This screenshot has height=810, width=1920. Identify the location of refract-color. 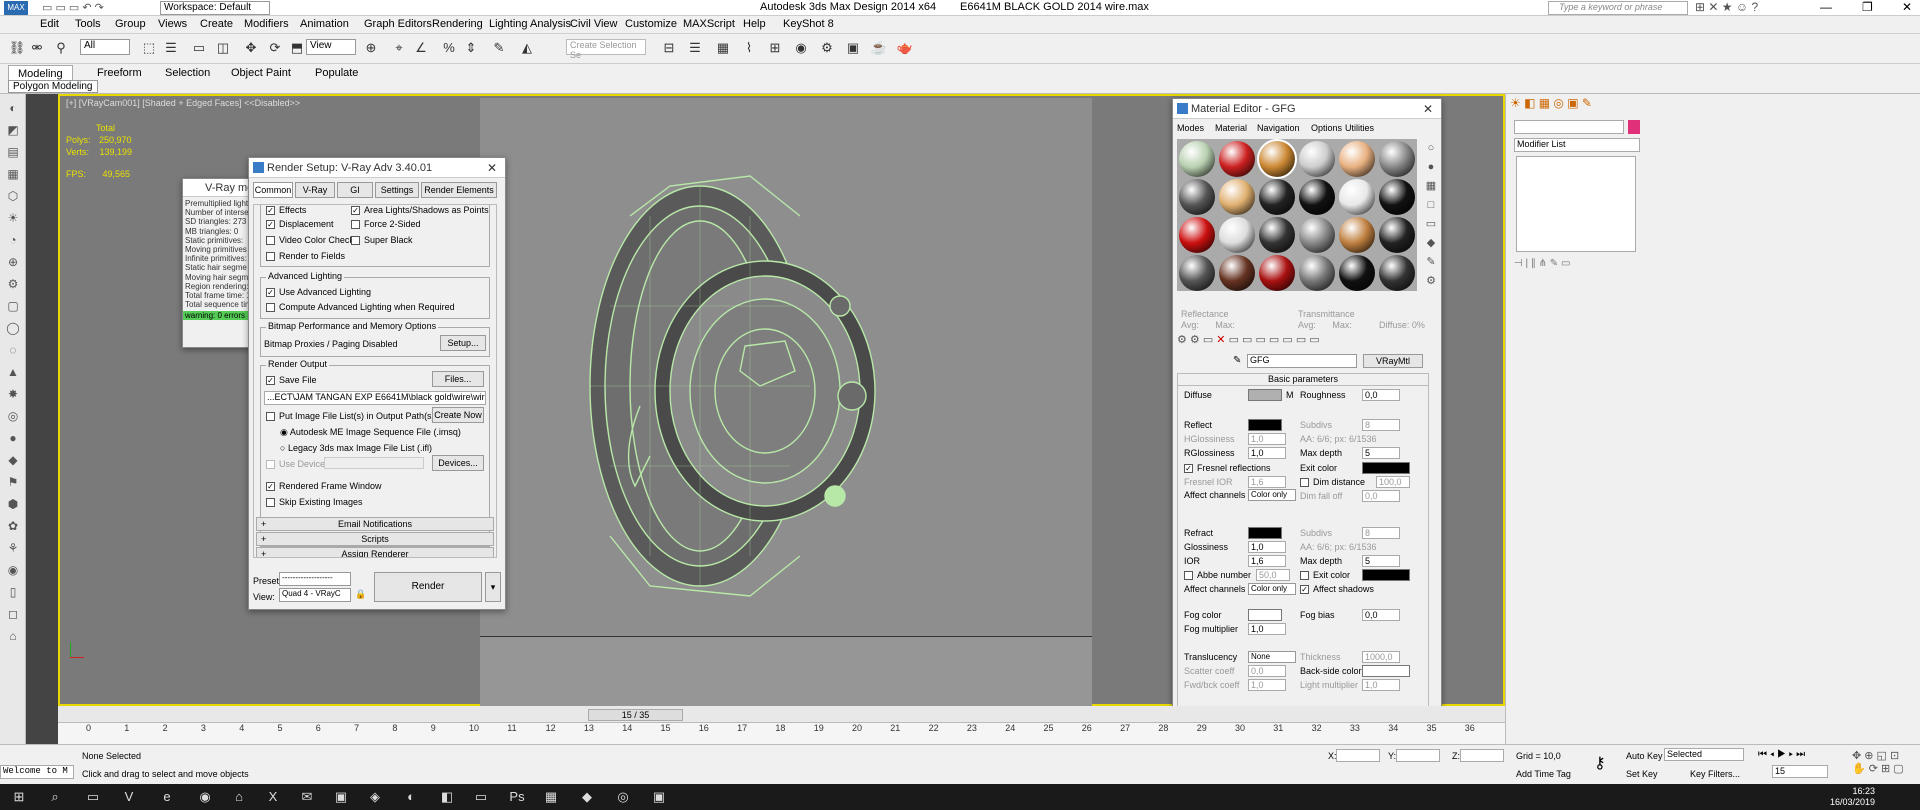
(1265, 533).